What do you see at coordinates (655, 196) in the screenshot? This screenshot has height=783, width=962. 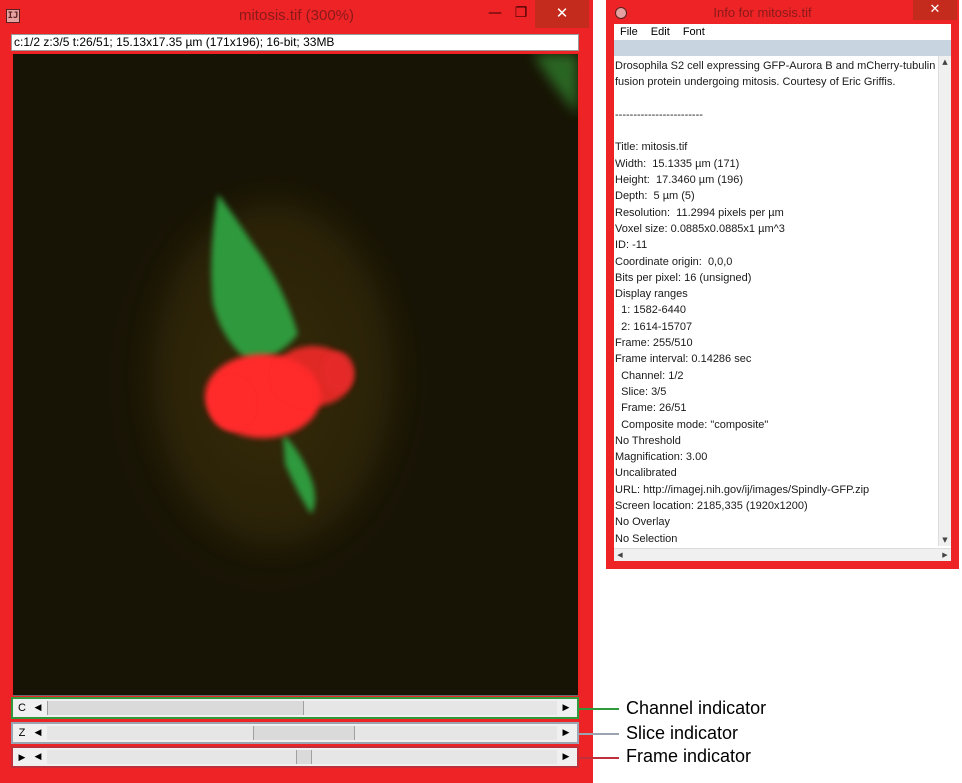 I see `info-line: Depth: 5 µm (5)` at bounding box center [655, 196].